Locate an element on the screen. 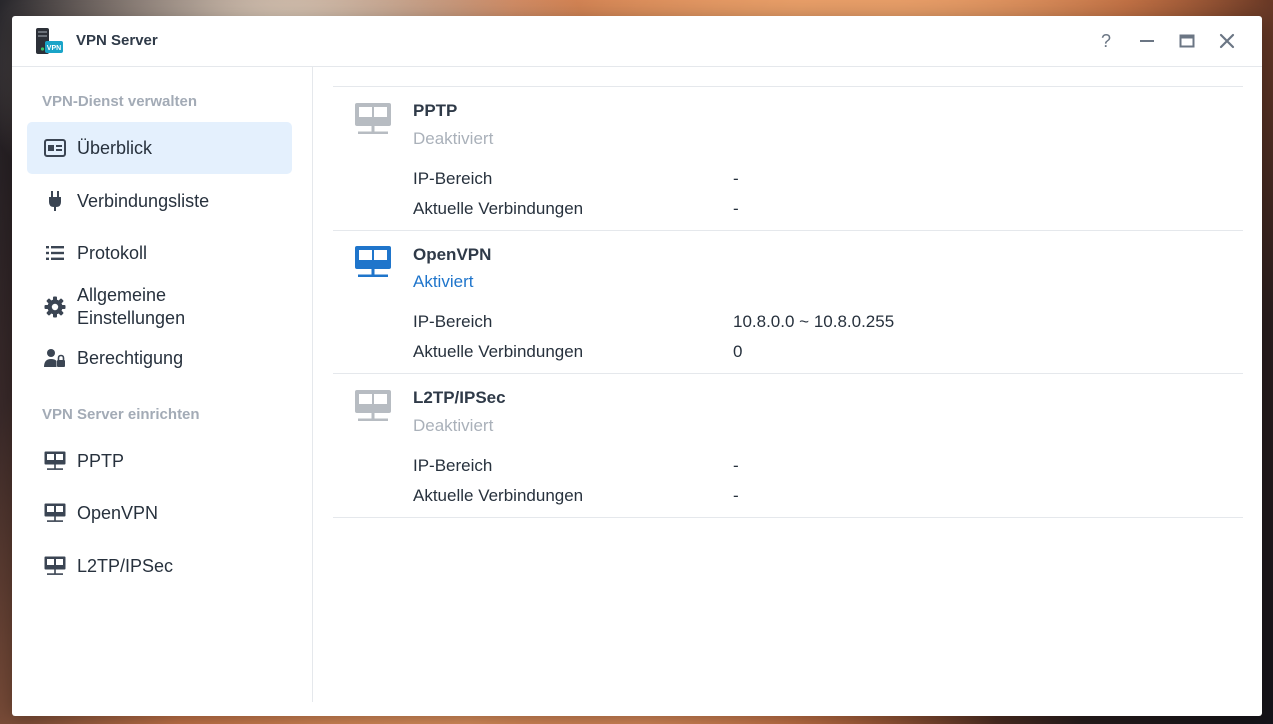 Image resolution: width=1273 pixels, height=724 pixels. sidebar-item-general-settings: Allgemeine Einstellungen is located at coordinates (159, 307).